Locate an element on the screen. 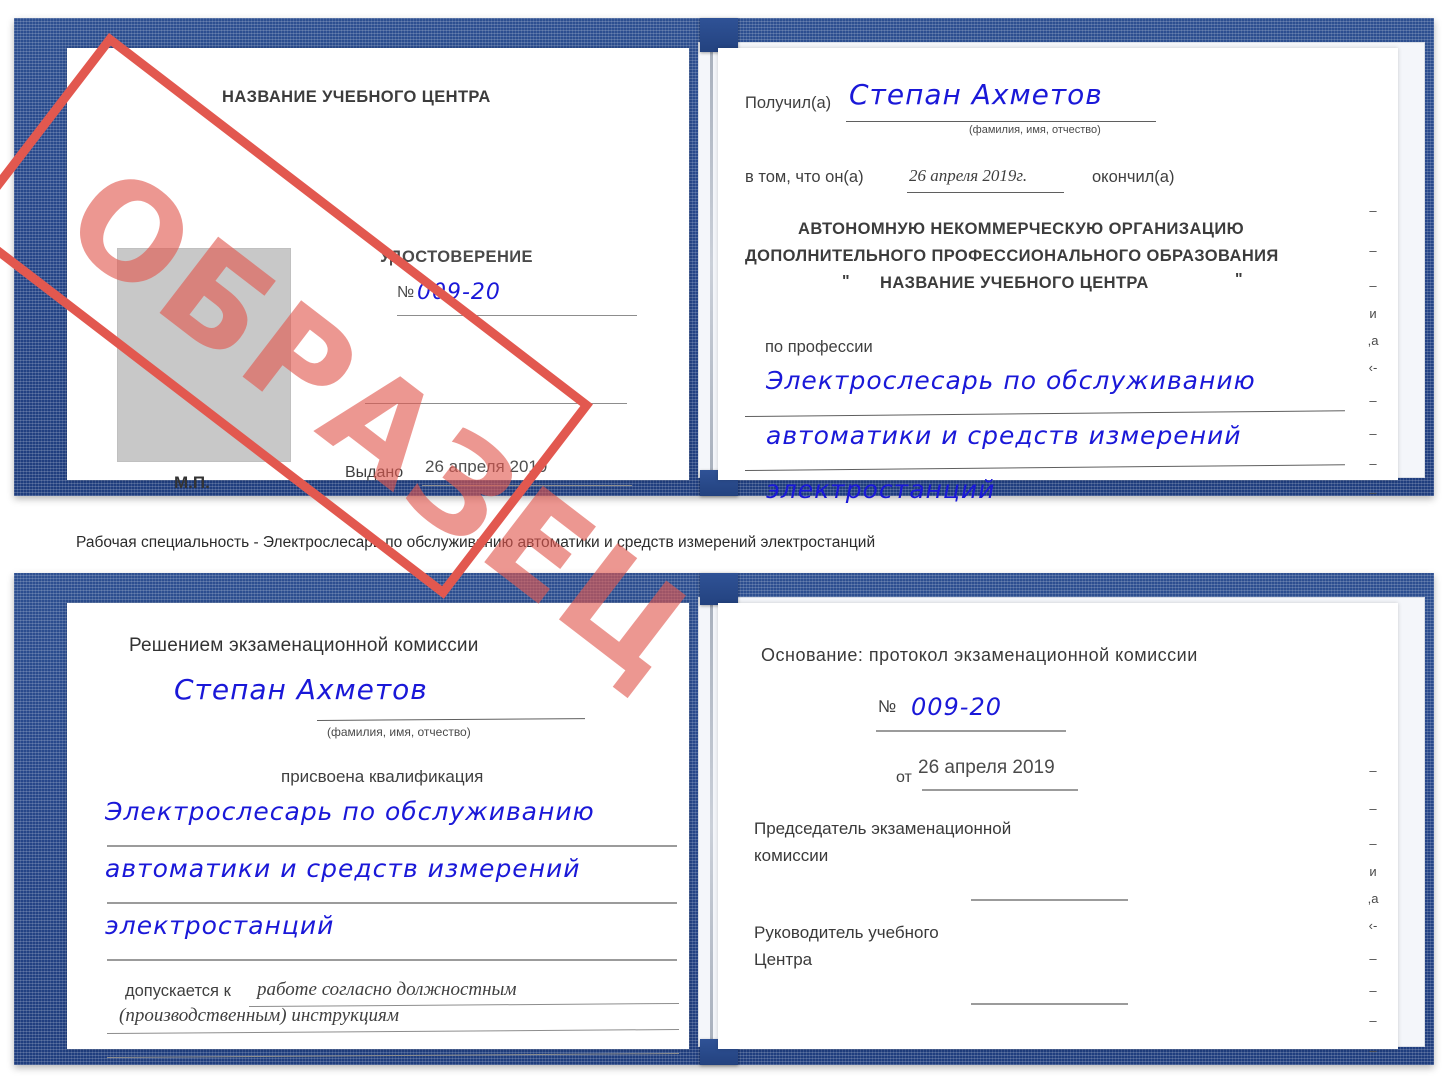 The width and height of the screenshot is (1448, 1085). qualification-line-2: автоматики и средств измерений is located at coordinates (343, 868).